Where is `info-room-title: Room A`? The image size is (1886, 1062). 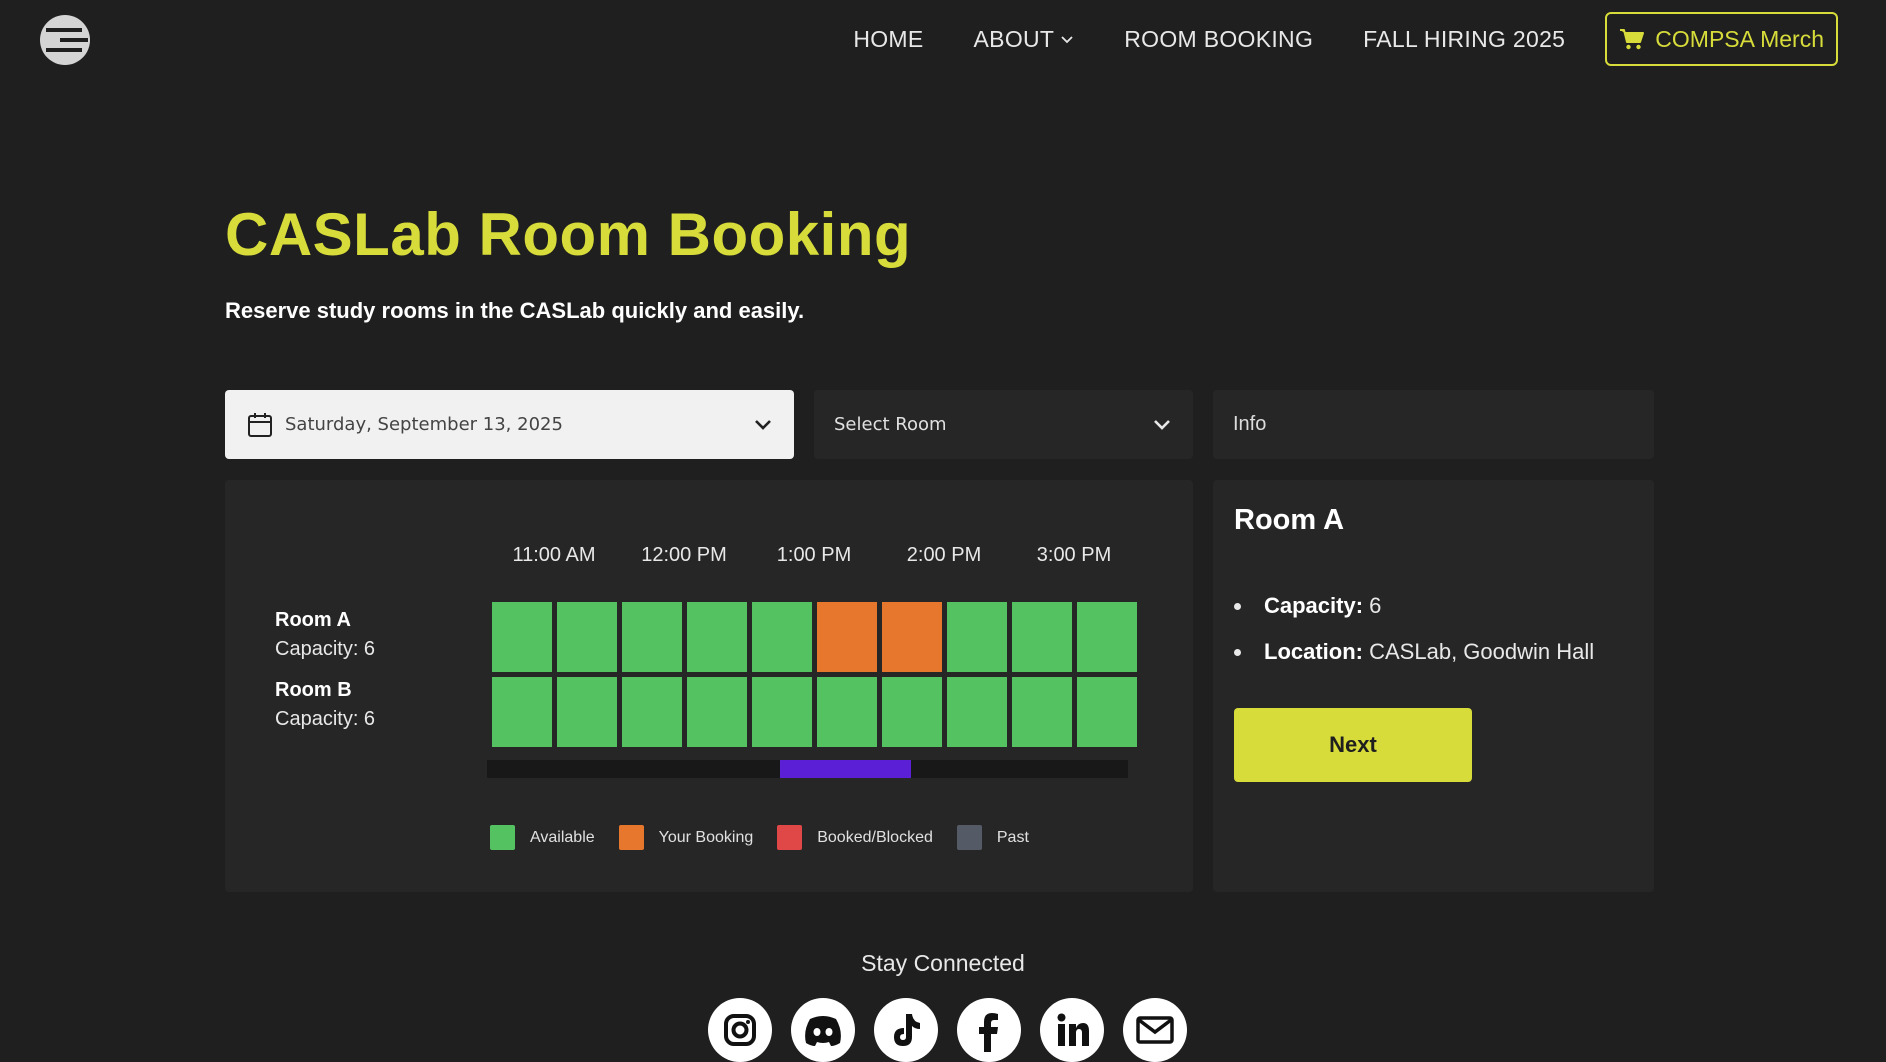
info-room-title: Room A is located at coordinates (1289, 520).